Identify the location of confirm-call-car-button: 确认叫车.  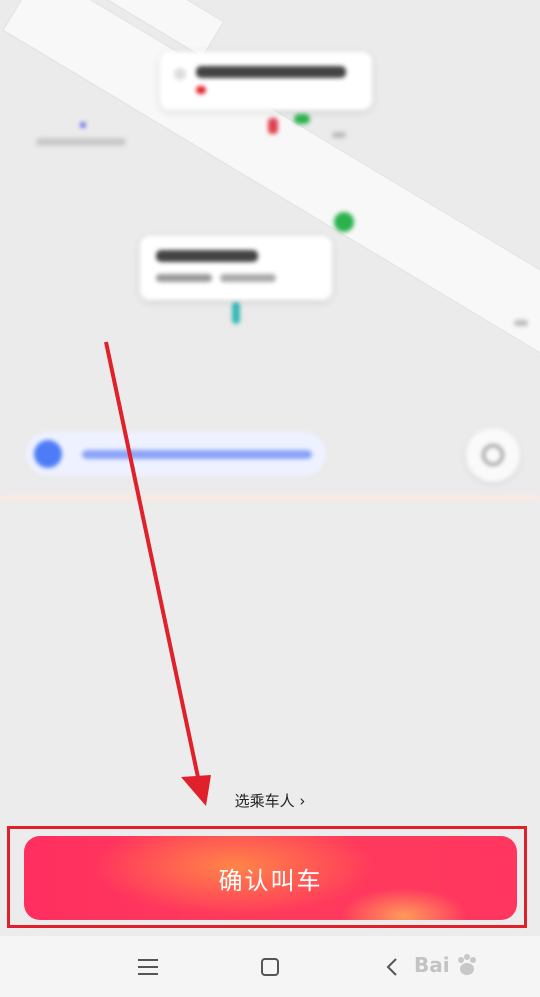
(270, 878).